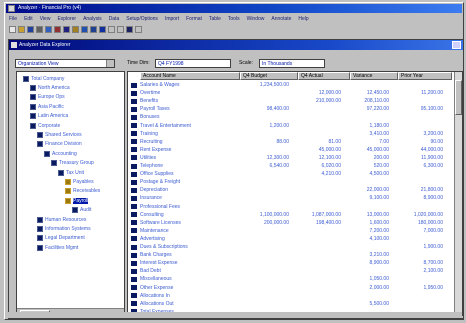 Image resolution: width=466 pixels, height=323 pixels. I want to click on menu-item-edit: Edit, so click(28, 19).